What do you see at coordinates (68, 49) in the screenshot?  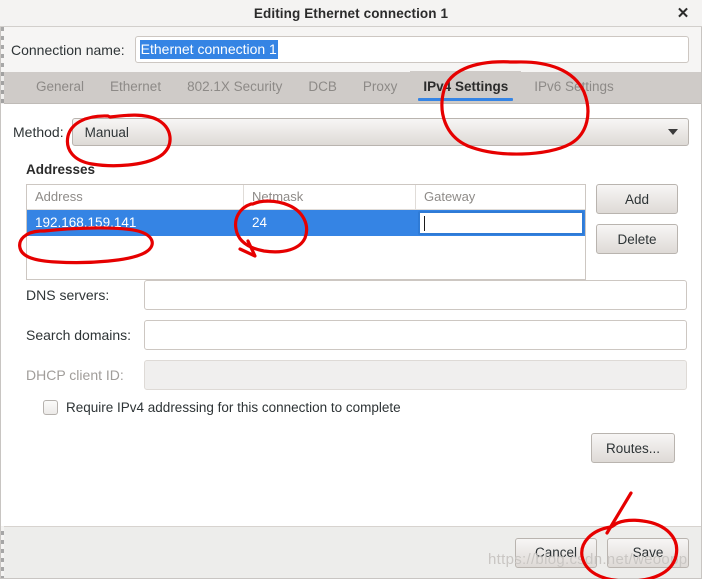 I see `connection-name-label: Connection name:` at bounding box center [68, 49].